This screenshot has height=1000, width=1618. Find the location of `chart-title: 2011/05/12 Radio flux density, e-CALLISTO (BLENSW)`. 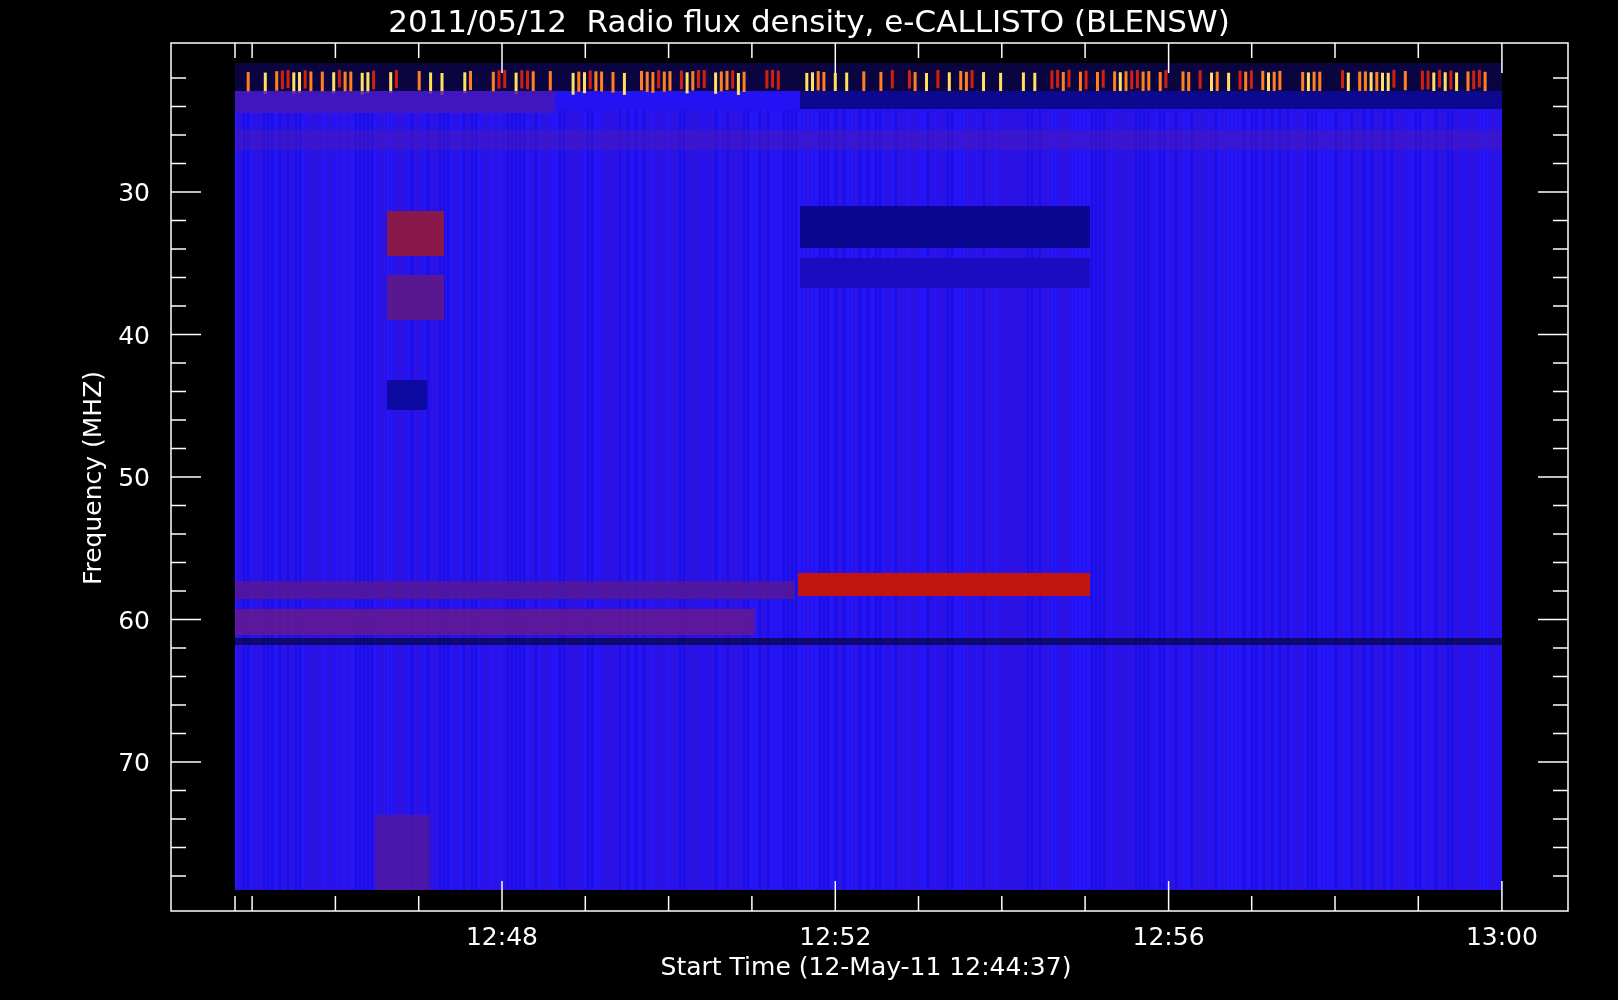

chart-title: 2011/05/12 Radio flux density, e-CALLISTO (BLENSW) is located at coordinates (809, 21).